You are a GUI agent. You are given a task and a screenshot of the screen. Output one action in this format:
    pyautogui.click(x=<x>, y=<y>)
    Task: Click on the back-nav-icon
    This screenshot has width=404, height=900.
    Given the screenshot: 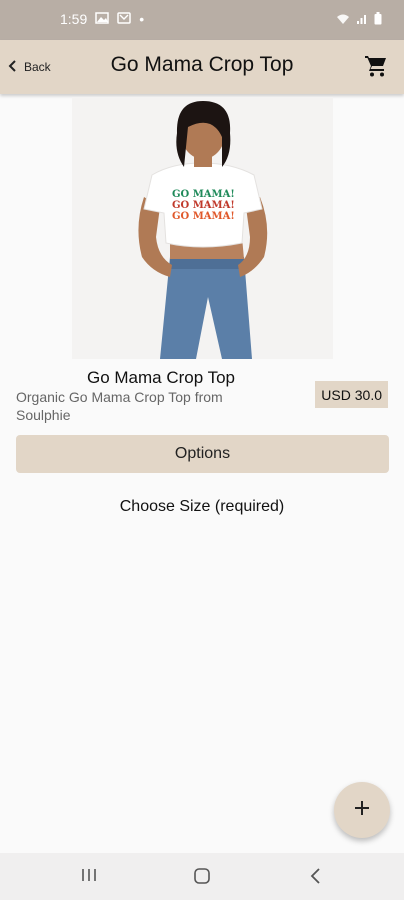 What is the action you would take?
    pyautogui.click(x=316, y=878)
    